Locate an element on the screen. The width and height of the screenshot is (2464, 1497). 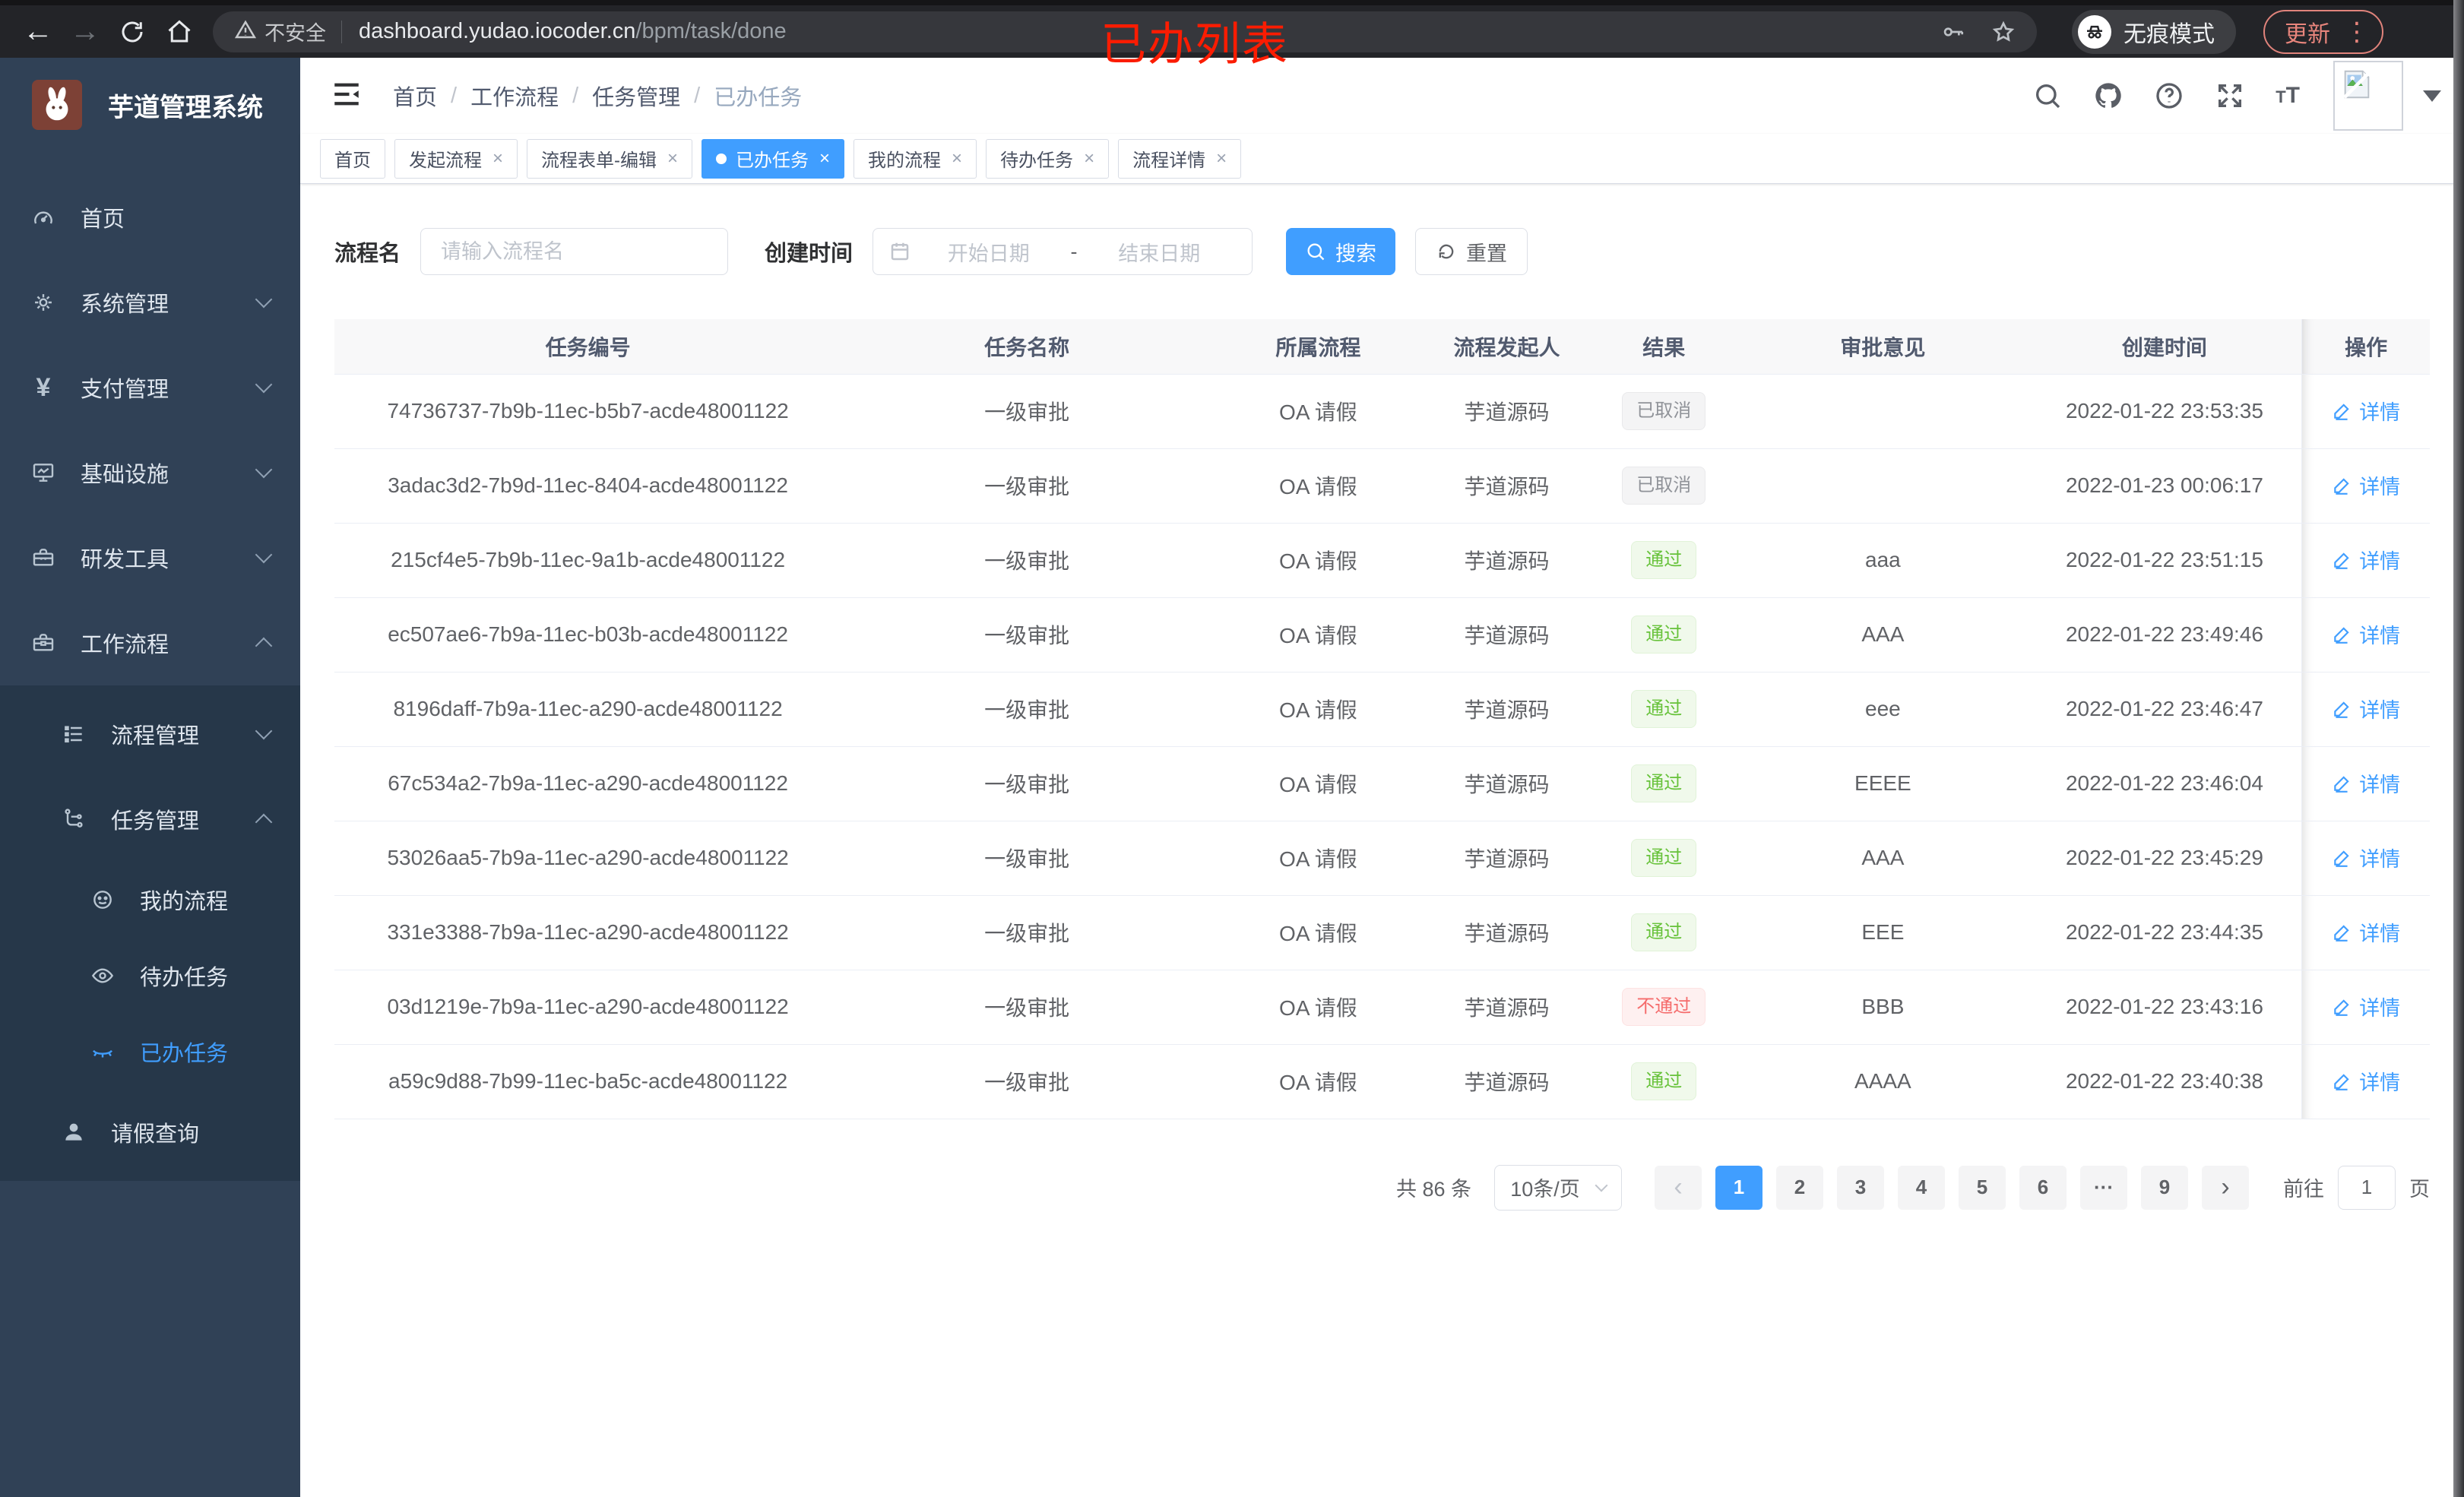
search-icon is located at coordinates (2048, 96).